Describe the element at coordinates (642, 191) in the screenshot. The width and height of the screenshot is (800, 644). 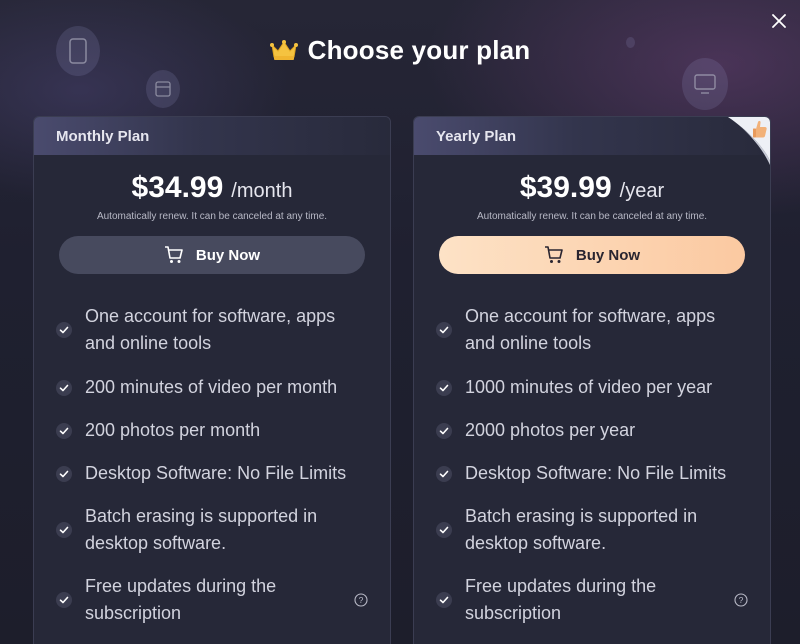
I see `plan-period: /year` at that location.